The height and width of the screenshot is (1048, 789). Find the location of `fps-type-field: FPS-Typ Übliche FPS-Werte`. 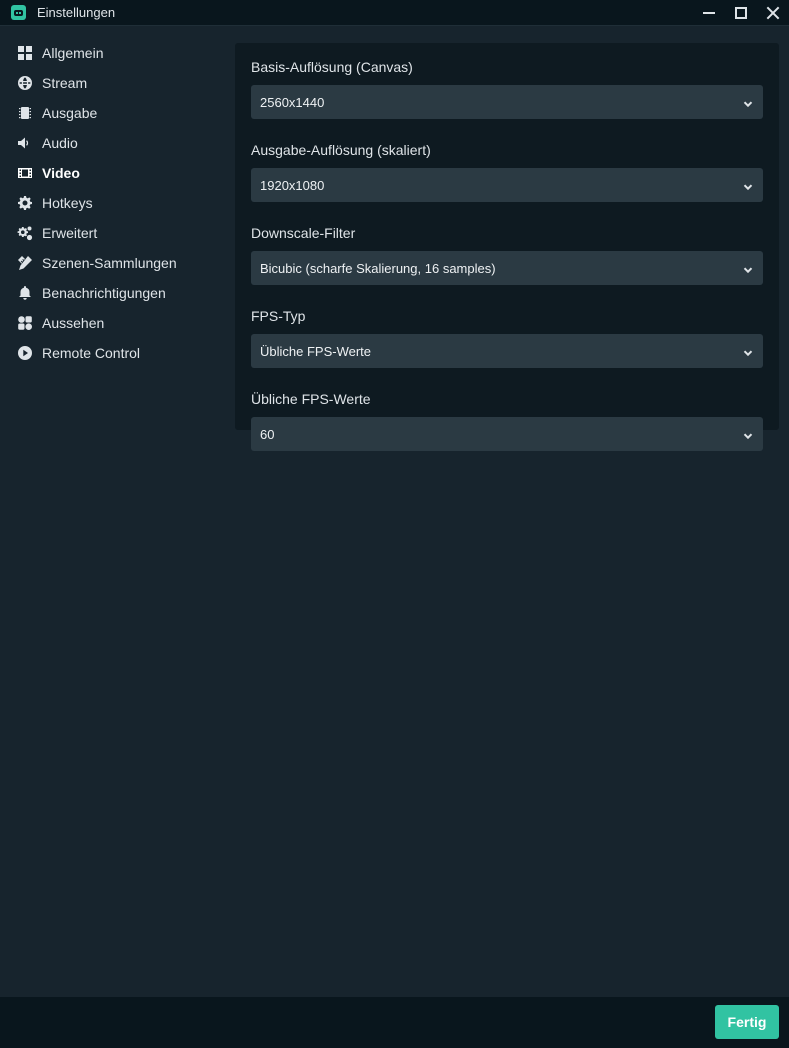

fps-type-field: FPS-Typ Übliche FPS-Werte is located at coordinates (507, 338).